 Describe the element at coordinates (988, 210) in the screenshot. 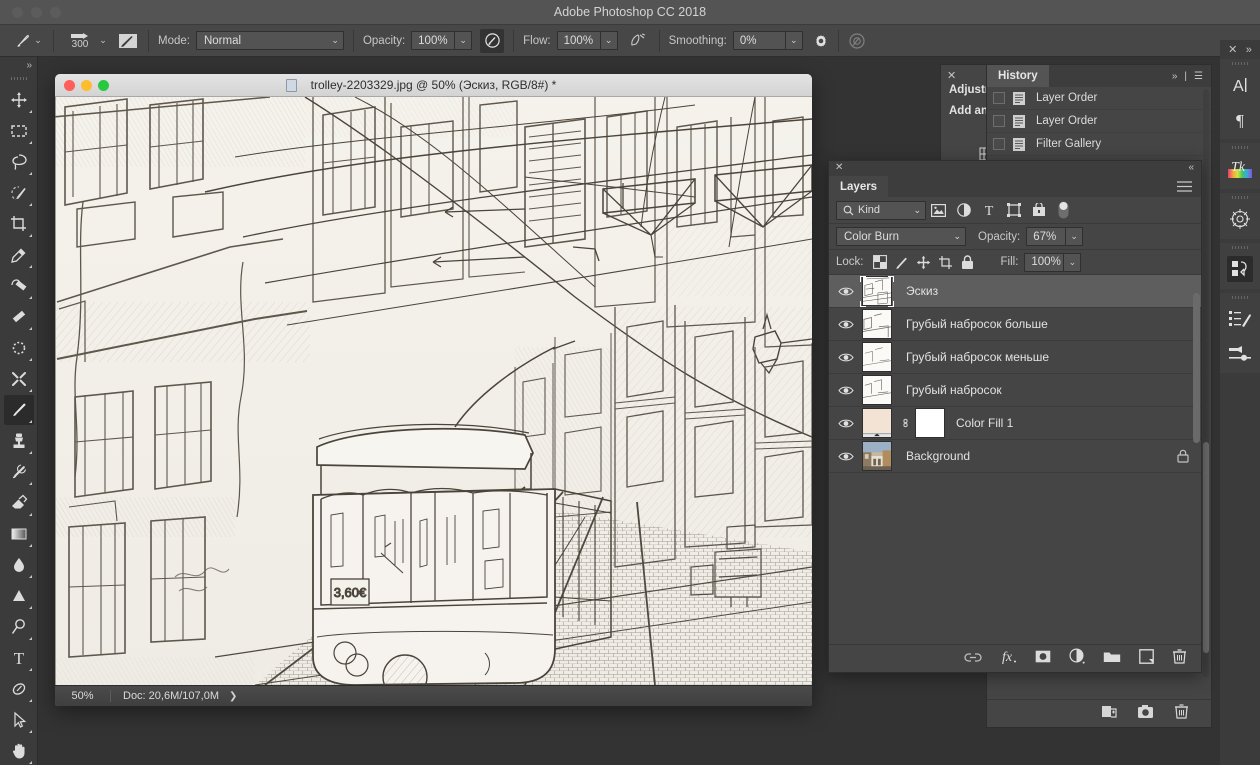

I see `filter-type-layers-icon: T` at that location.